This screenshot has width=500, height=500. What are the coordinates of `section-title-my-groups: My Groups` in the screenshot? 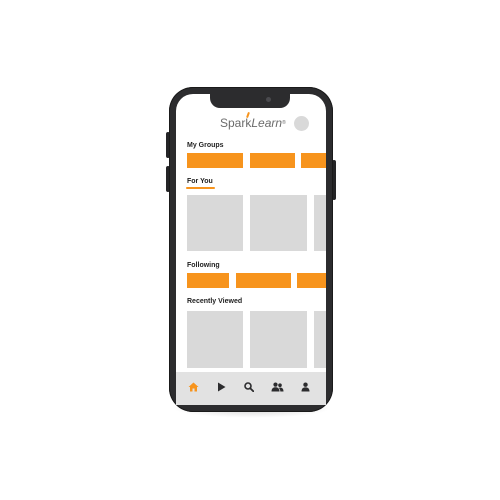 It's located at (205, 145).